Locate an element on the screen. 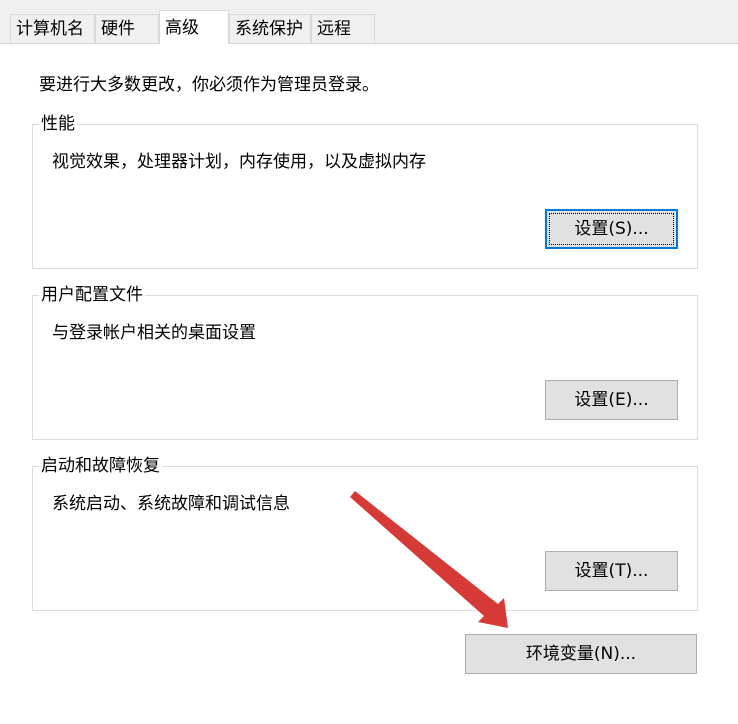  tab-computer-name: 计算机名 is located at coordinates (52, 28).